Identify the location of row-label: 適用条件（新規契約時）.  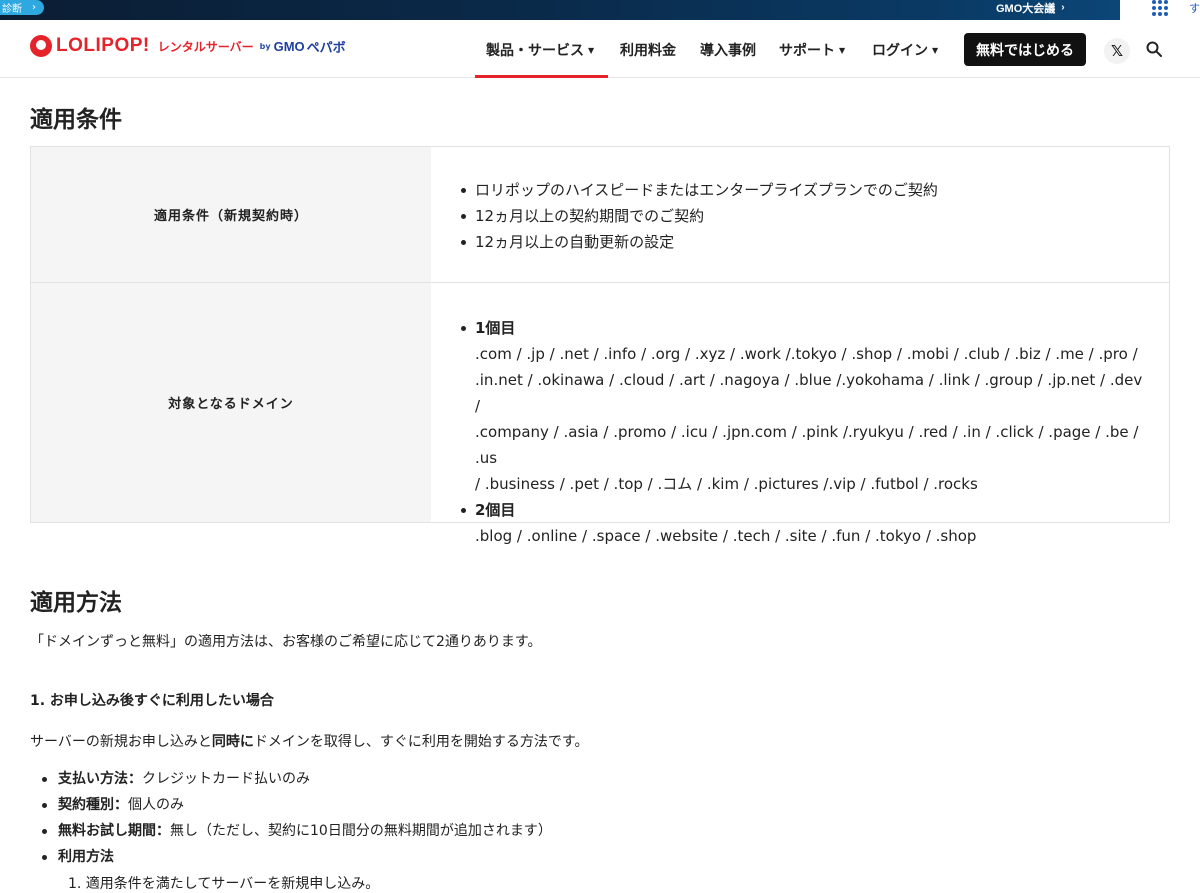
(231, 214).